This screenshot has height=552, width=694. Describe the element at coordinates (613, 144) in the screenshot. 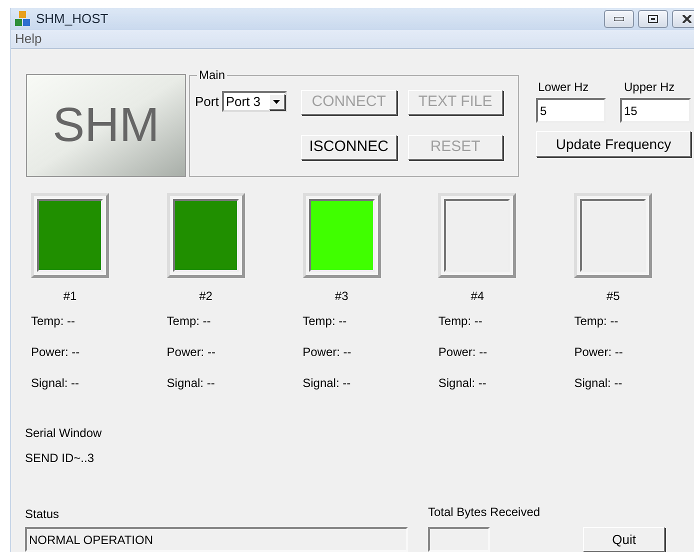

I see `update-frequency-button: Update Frequency` at that location.